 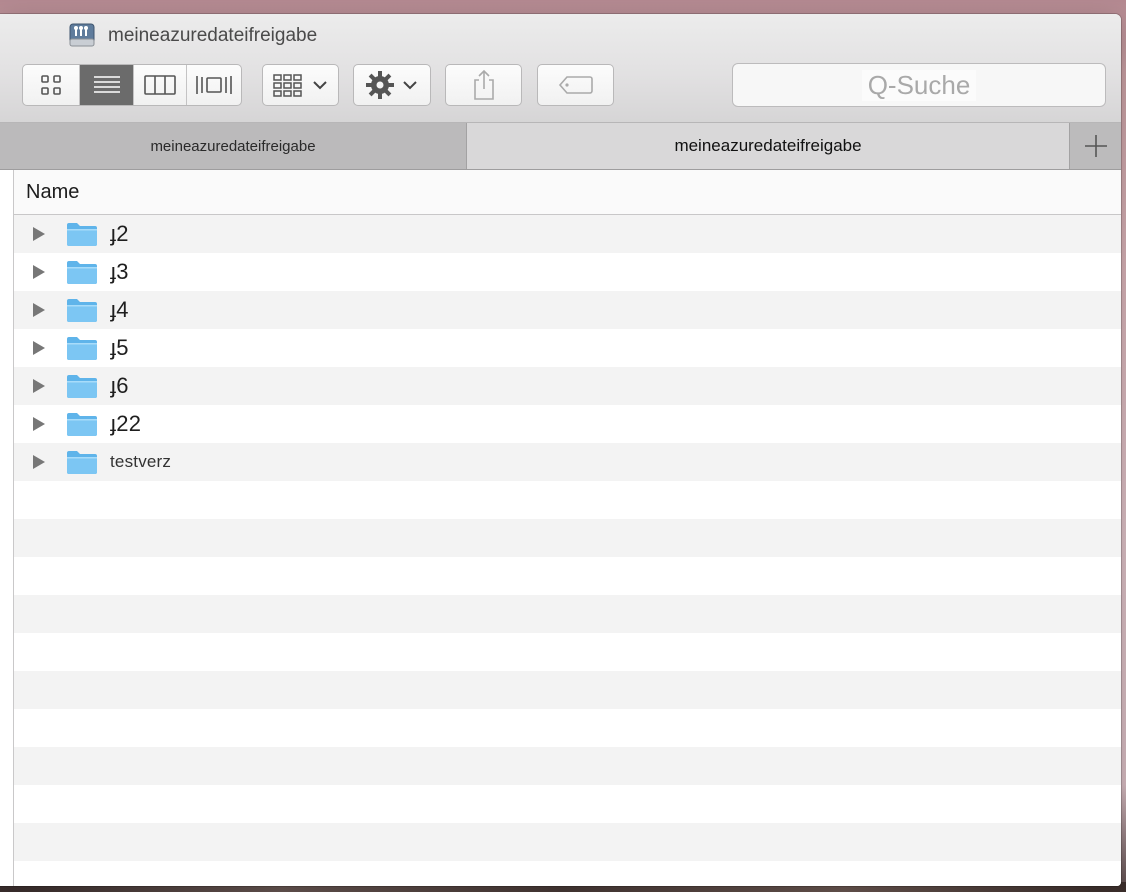 I want to click on share-icon, so click(x=483, y=84).